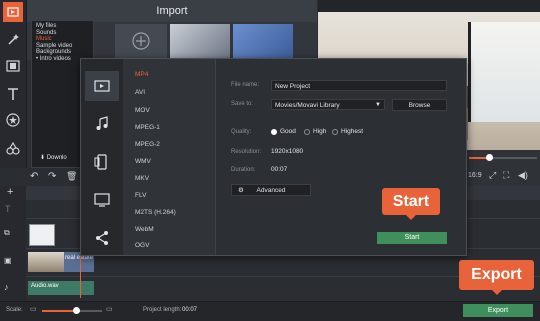 The image size is (540, 321). What do you see at coordinates (8, 260) in the screenshot?
I see `video-track-icon: ▣` at bounding box center [8, 260].